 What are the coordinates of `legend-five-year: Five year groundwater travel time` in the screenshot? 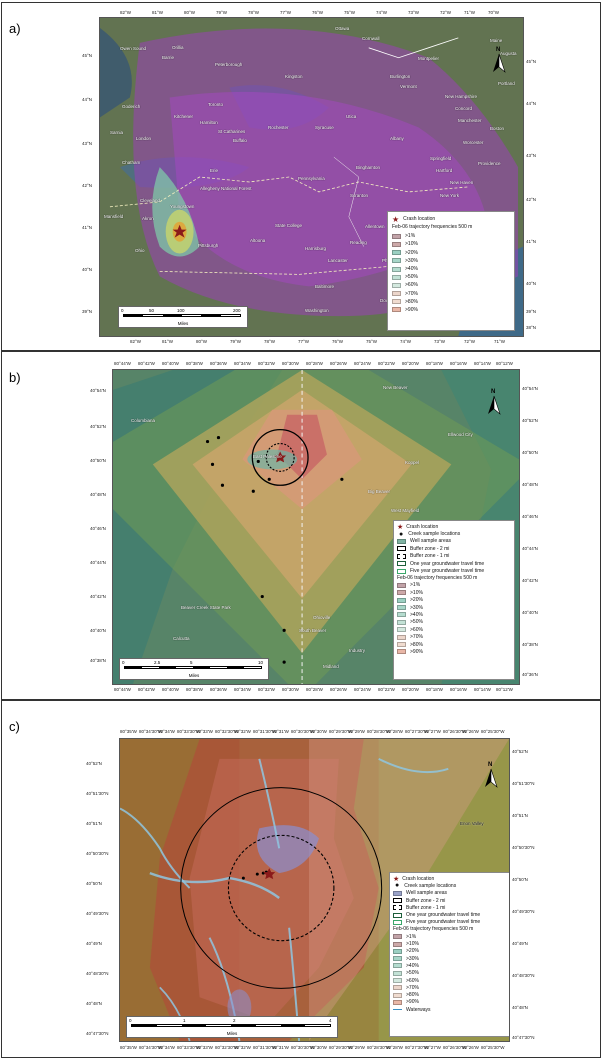 It's located at (454, 570).